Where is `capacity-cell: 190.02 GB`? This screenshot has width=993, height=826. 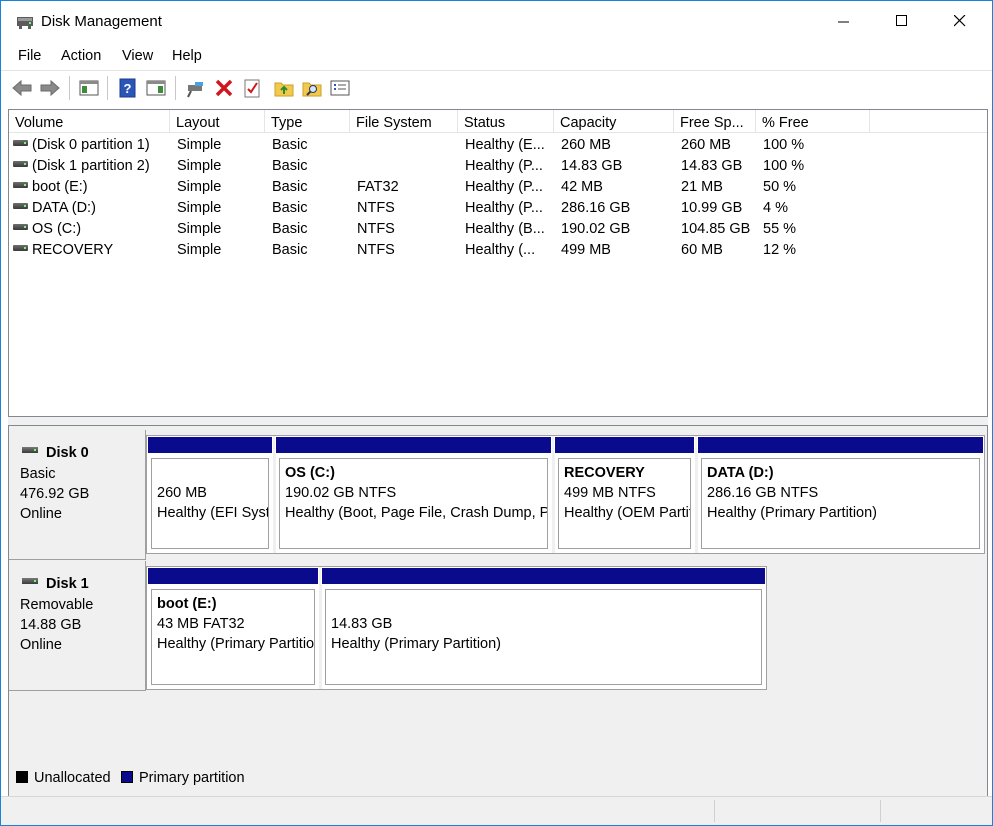 capacity-cell: 190.02 GB is located at coordinates (596, 229).